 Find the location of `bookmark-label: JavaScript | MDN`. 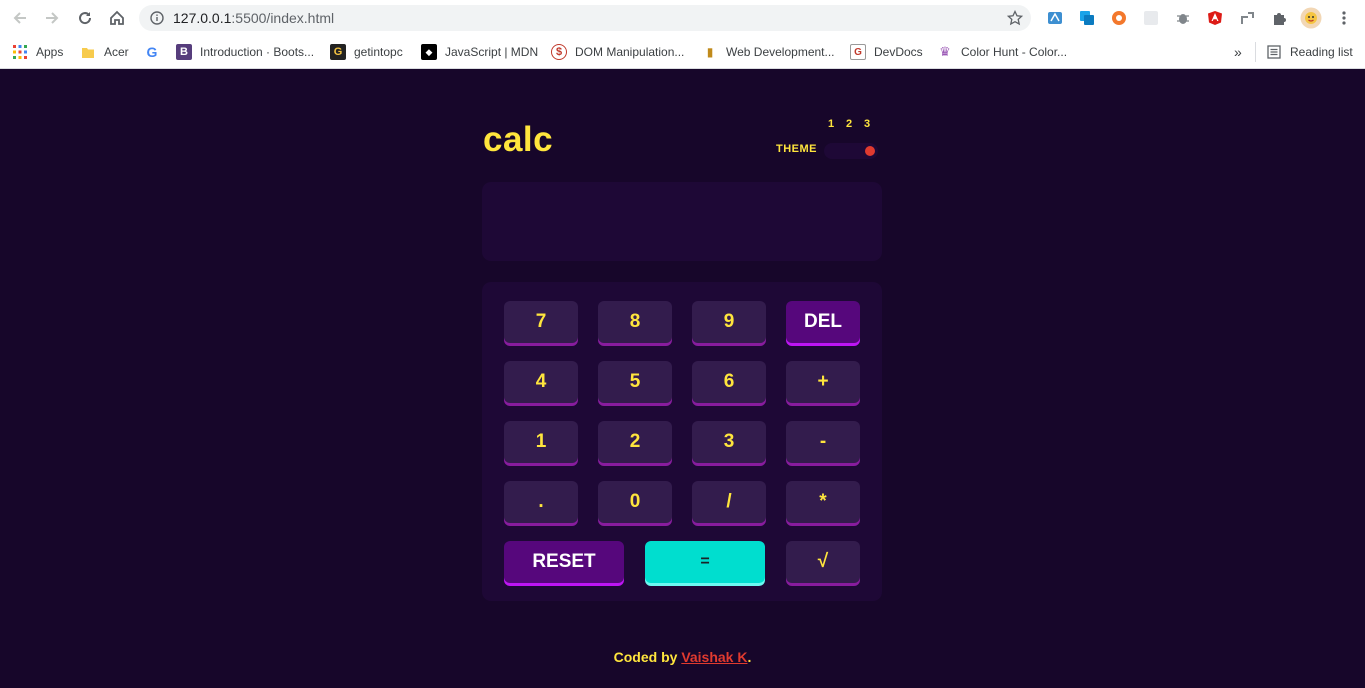

bookmark-label: JavaScript | MDN is located at coordinates (492, 52).